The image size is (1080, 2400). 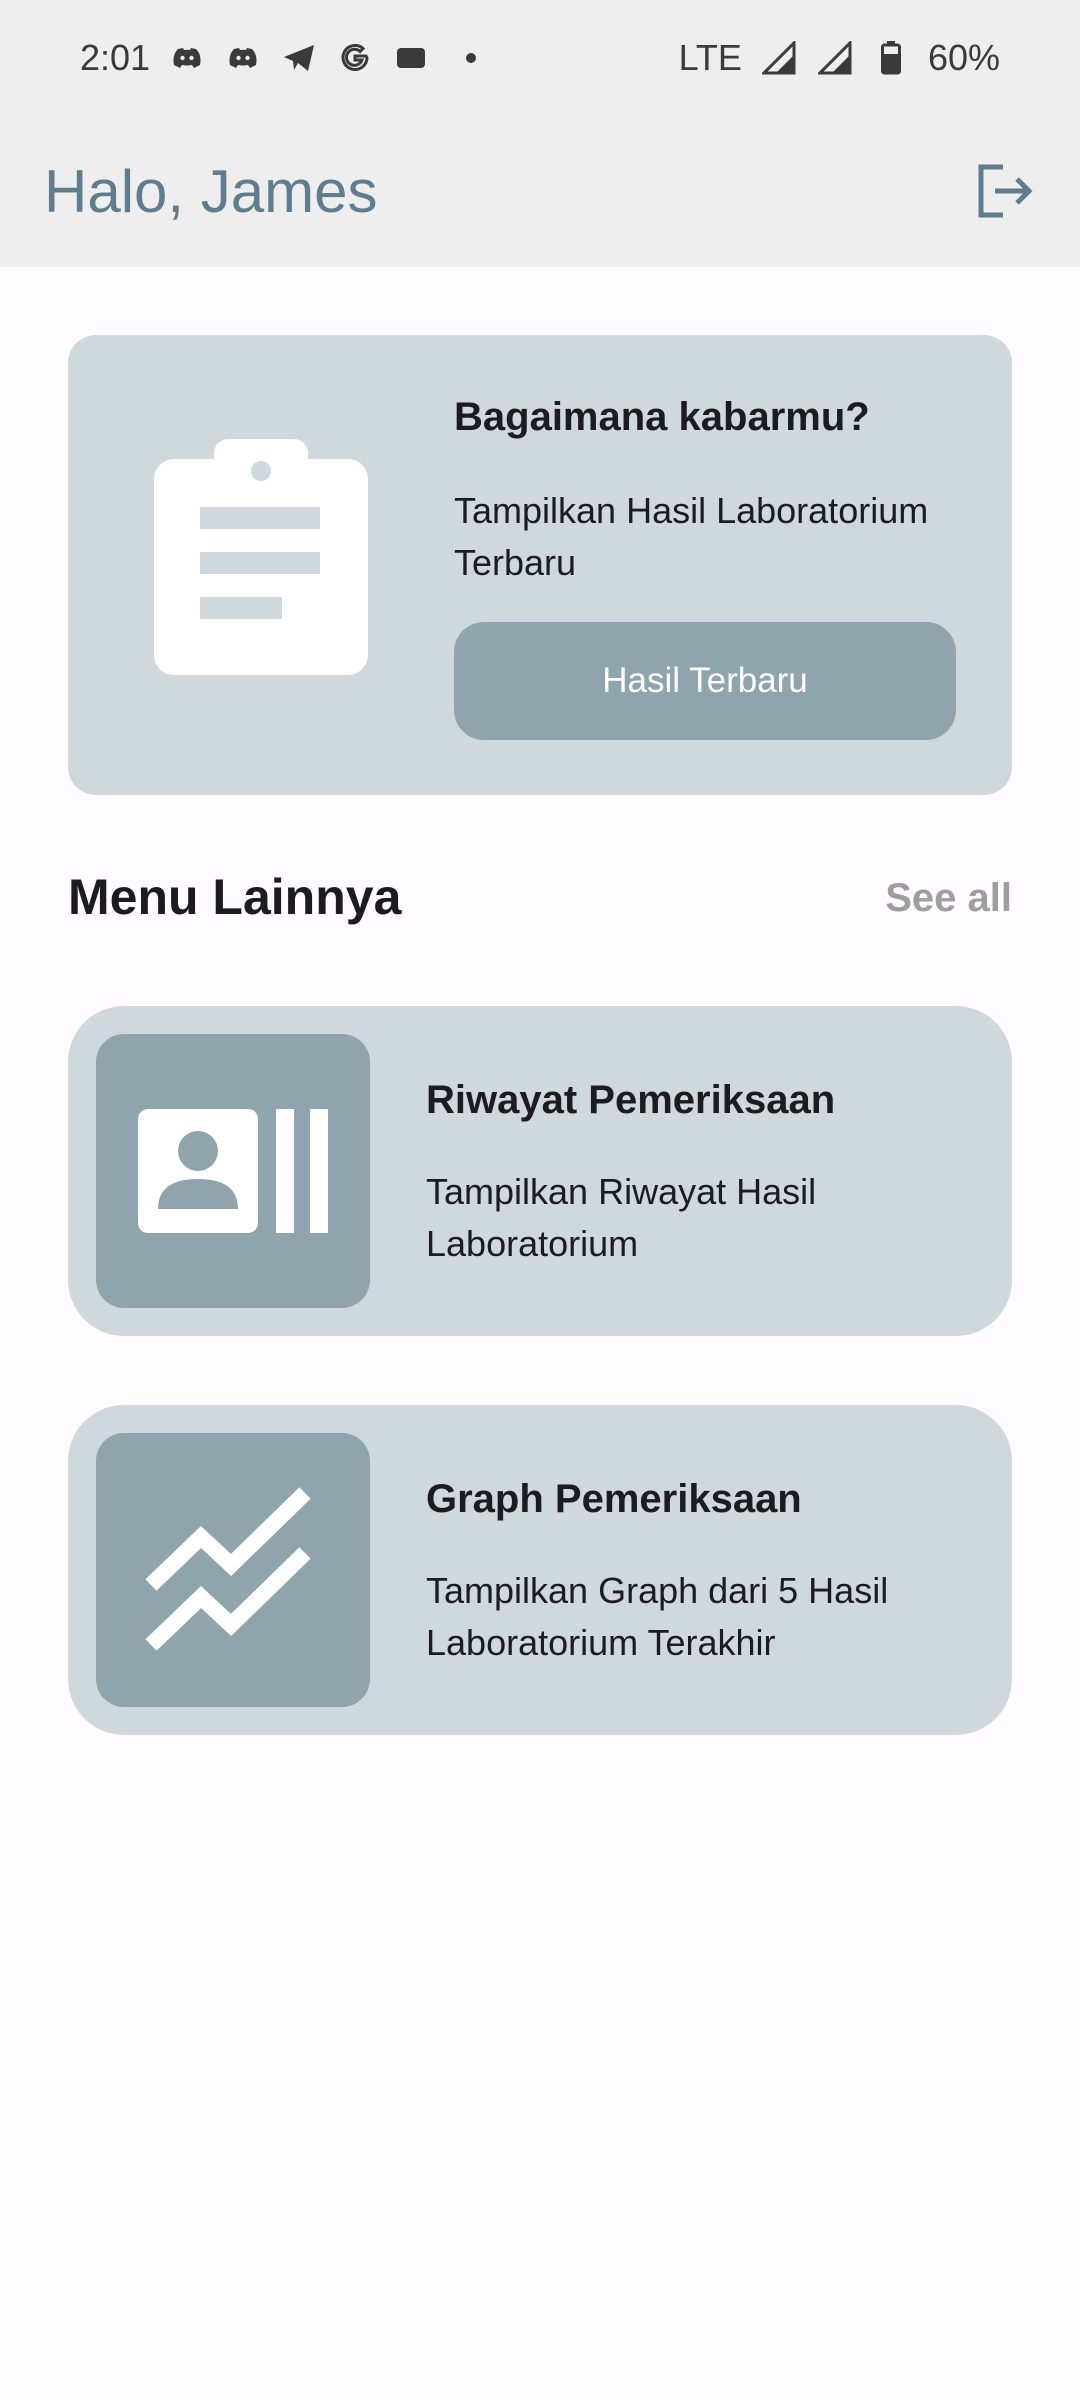 I want to click on battery-percent: 60%, so click(x=963, y=57).